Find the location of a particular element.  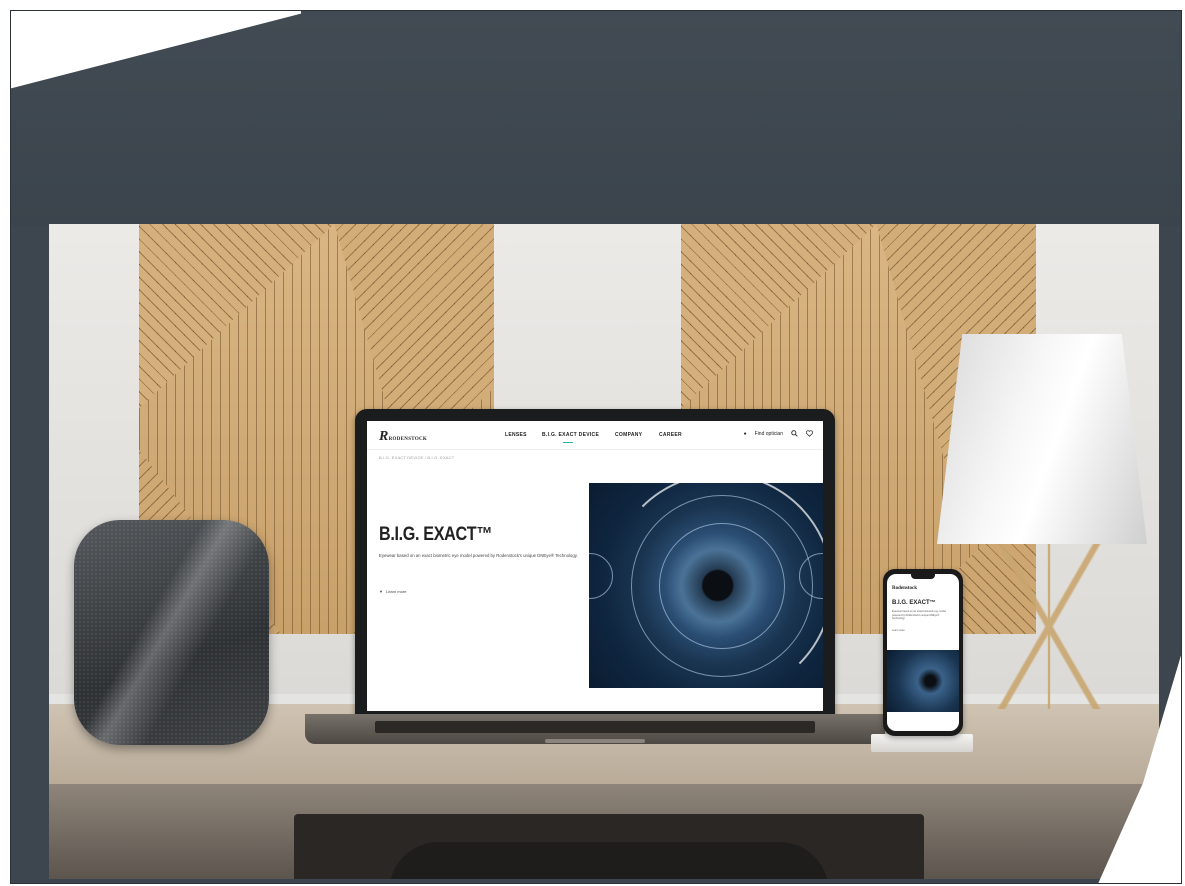

nav-active-indicator is located at coordinates (568, 442).